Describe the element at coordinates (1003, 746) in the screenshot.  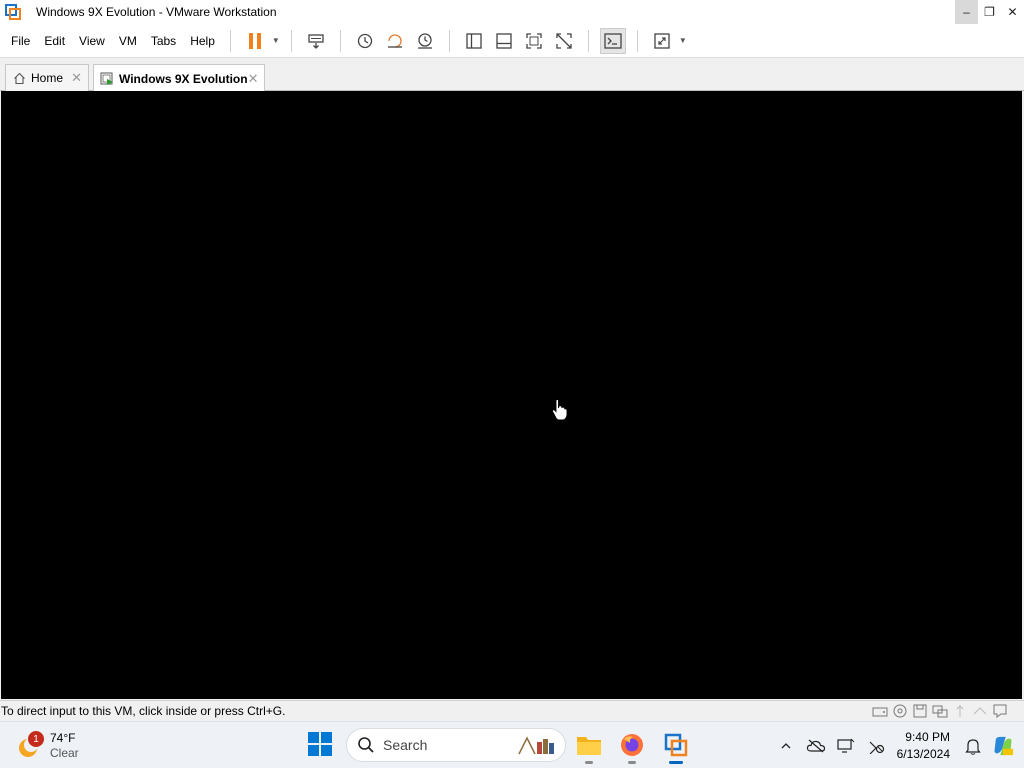
I see `copilot-pre-icon` at that location.